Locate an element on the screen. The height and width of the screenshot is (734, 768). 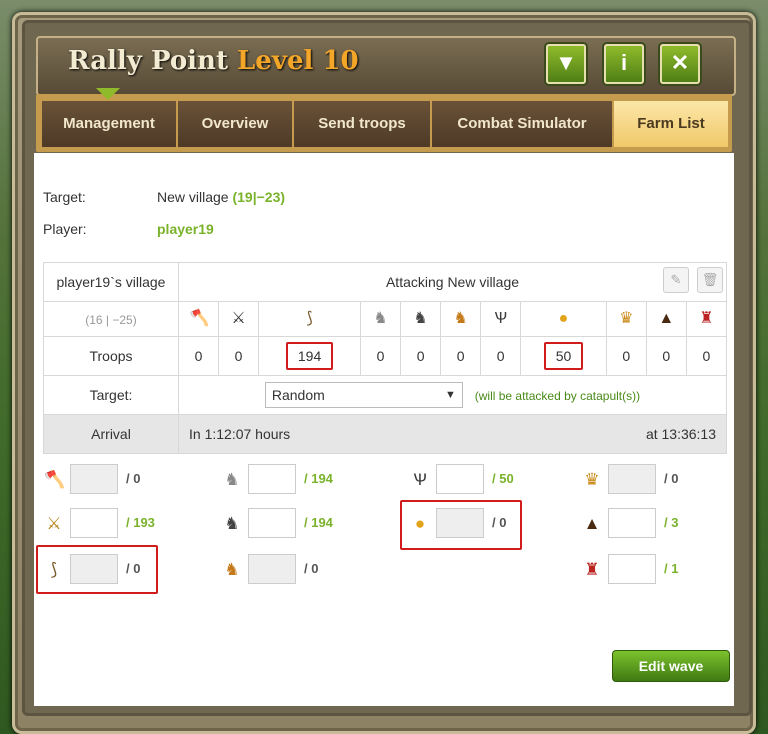
wave-slot: ♞ / 0 is located at coordinates (287, 569).